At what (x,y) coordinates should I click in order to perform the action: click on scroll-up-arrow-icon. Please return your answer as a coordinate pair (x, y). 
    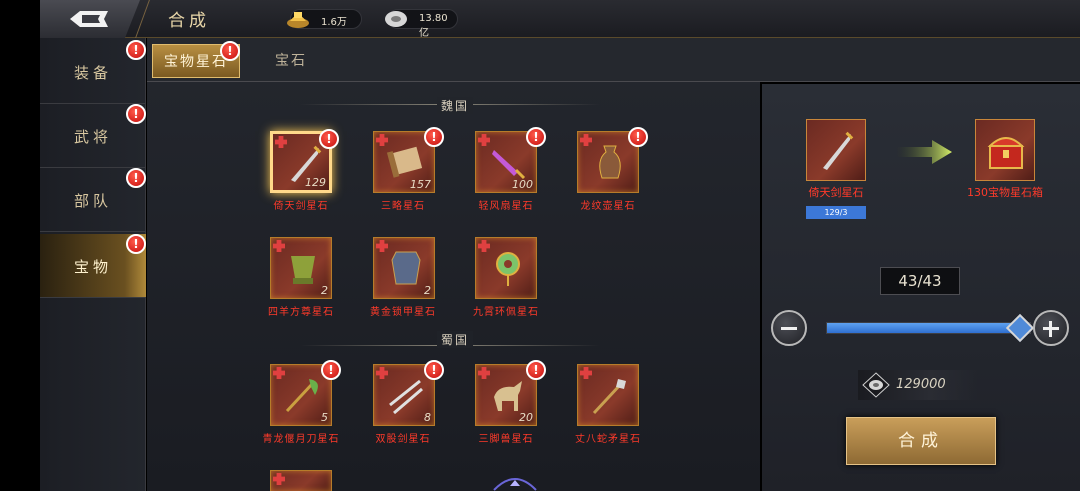
    Looking at the image, I should click on (515, 475).